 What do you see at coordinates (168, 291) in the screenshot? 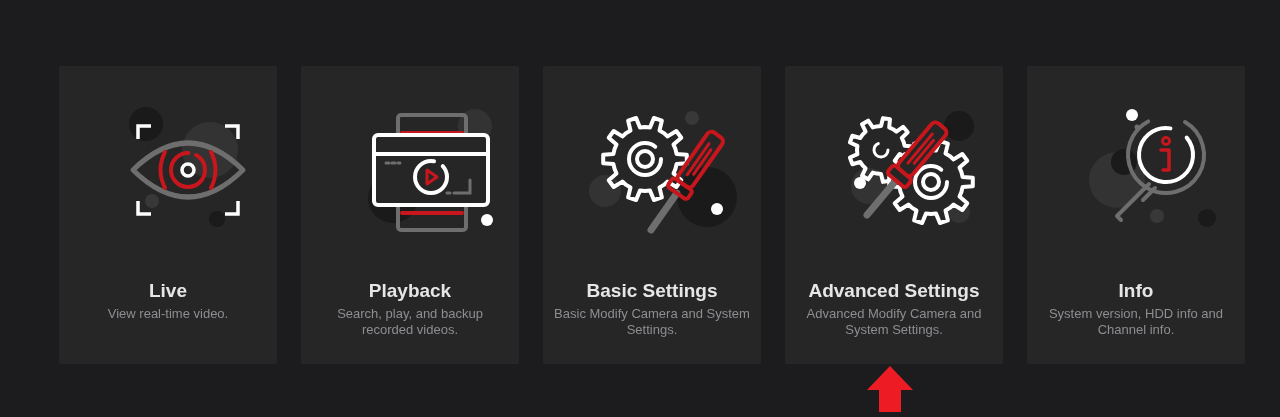
I see `card-title: Live` at bounding box center [168, 291].